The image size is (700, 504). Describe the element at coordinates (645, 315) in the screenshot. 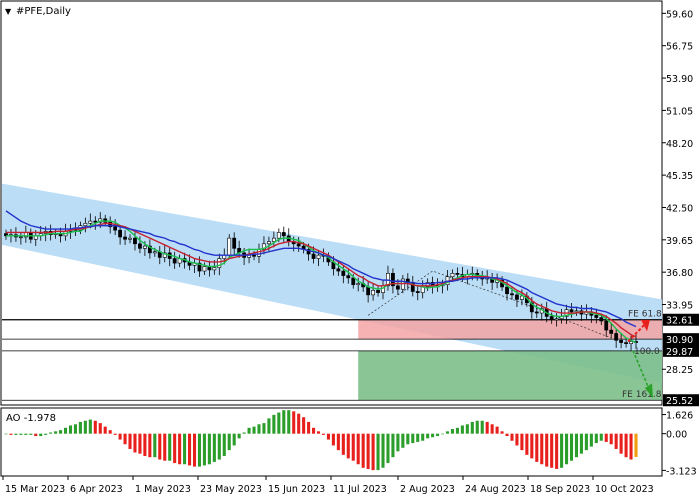

I see `fe-61-label: FE 61.8` at that location.